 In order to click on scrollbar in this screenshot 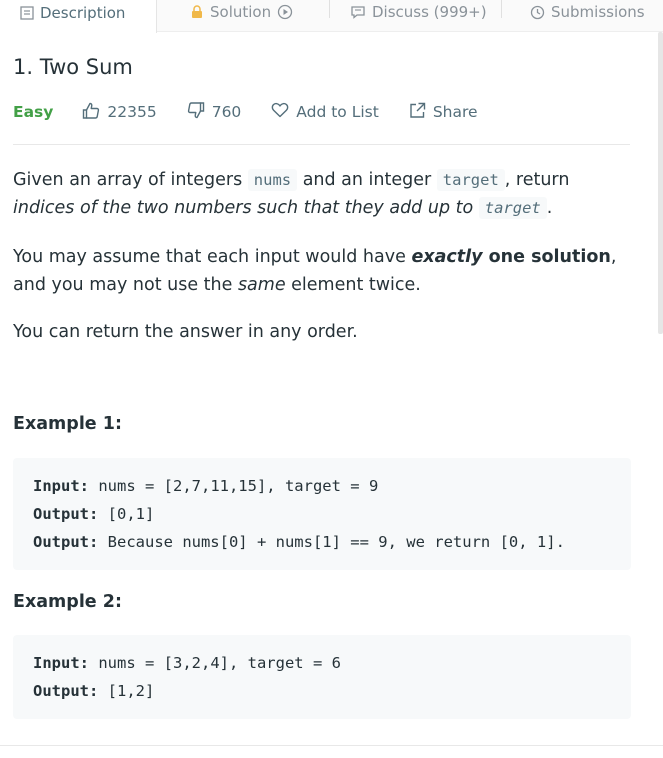, I will do `click(660, 183)`.